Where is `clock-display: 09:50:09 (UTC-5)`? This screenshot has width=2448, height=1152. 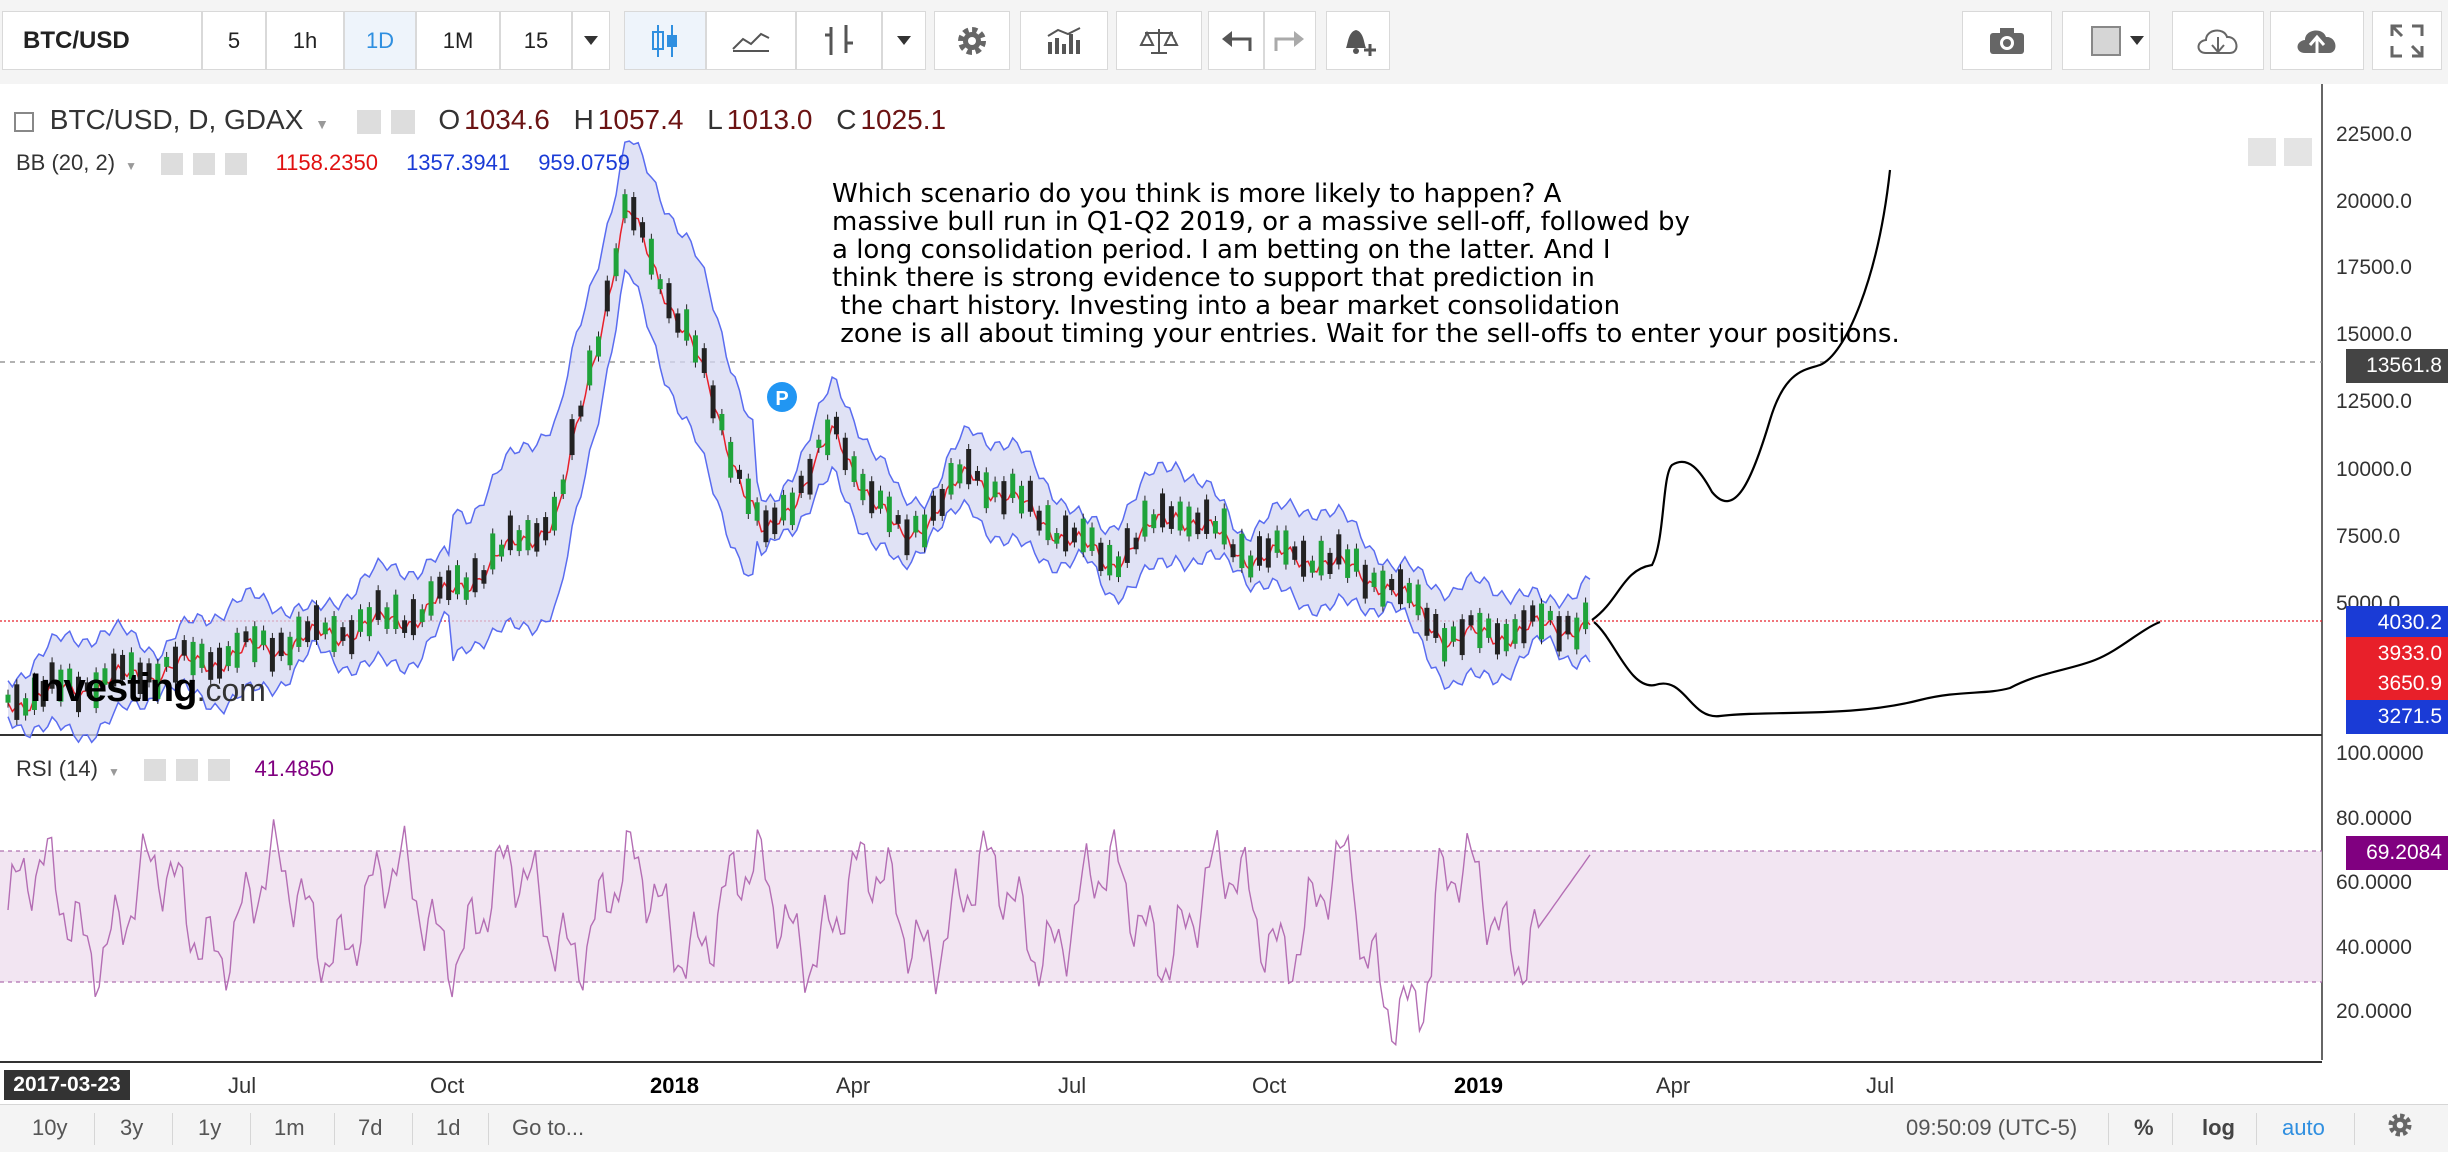
clock-display: 09:50:09 (UTC-5) is located at coordinates (1991, 1128).